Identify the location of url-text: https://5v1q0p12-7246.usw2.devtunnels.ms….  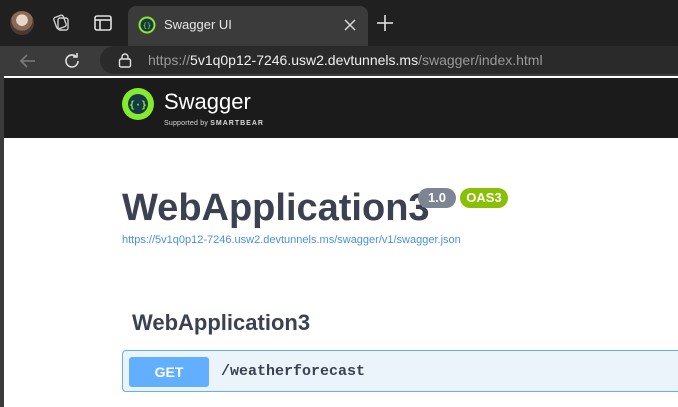
(345, 60).